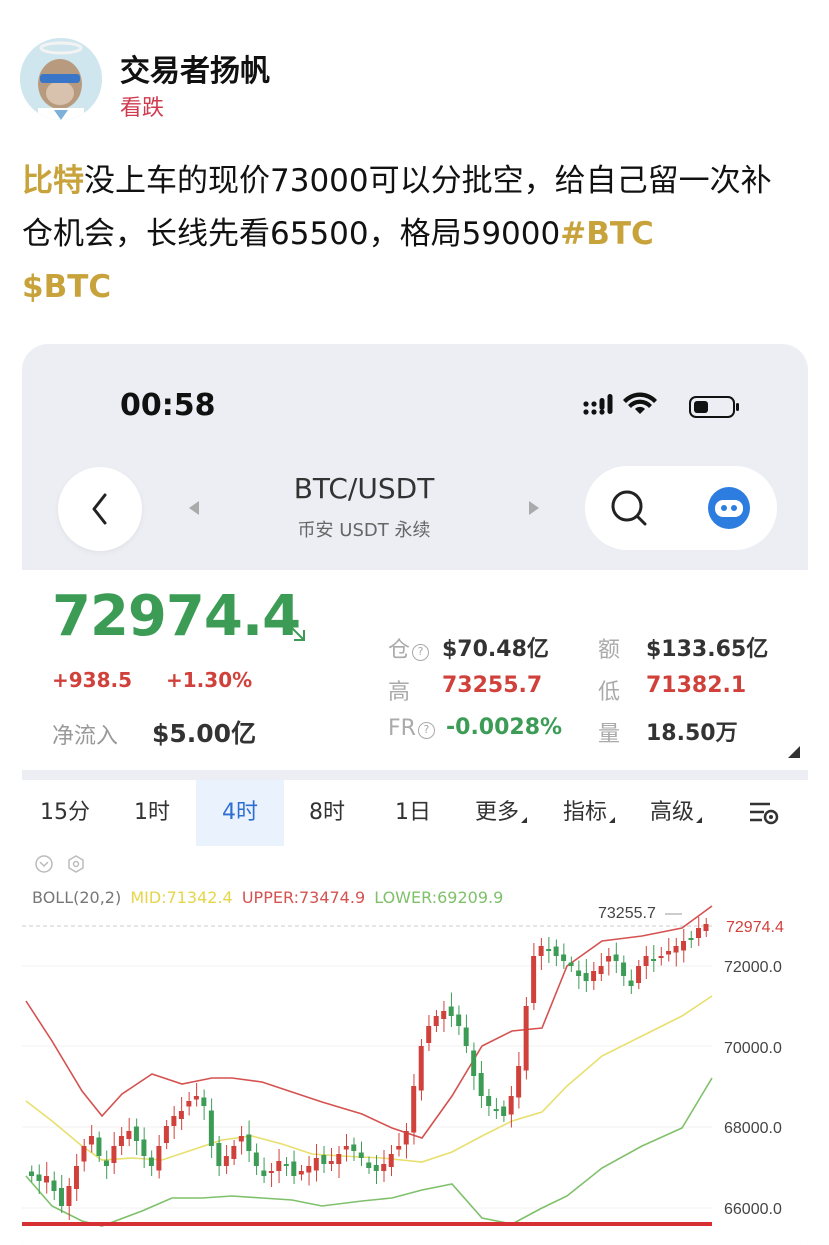  What do you see at coordinates (364, 488) in the screenshot?
I see `pair-title: BTC/USDT` at bounding box center [364, 488].